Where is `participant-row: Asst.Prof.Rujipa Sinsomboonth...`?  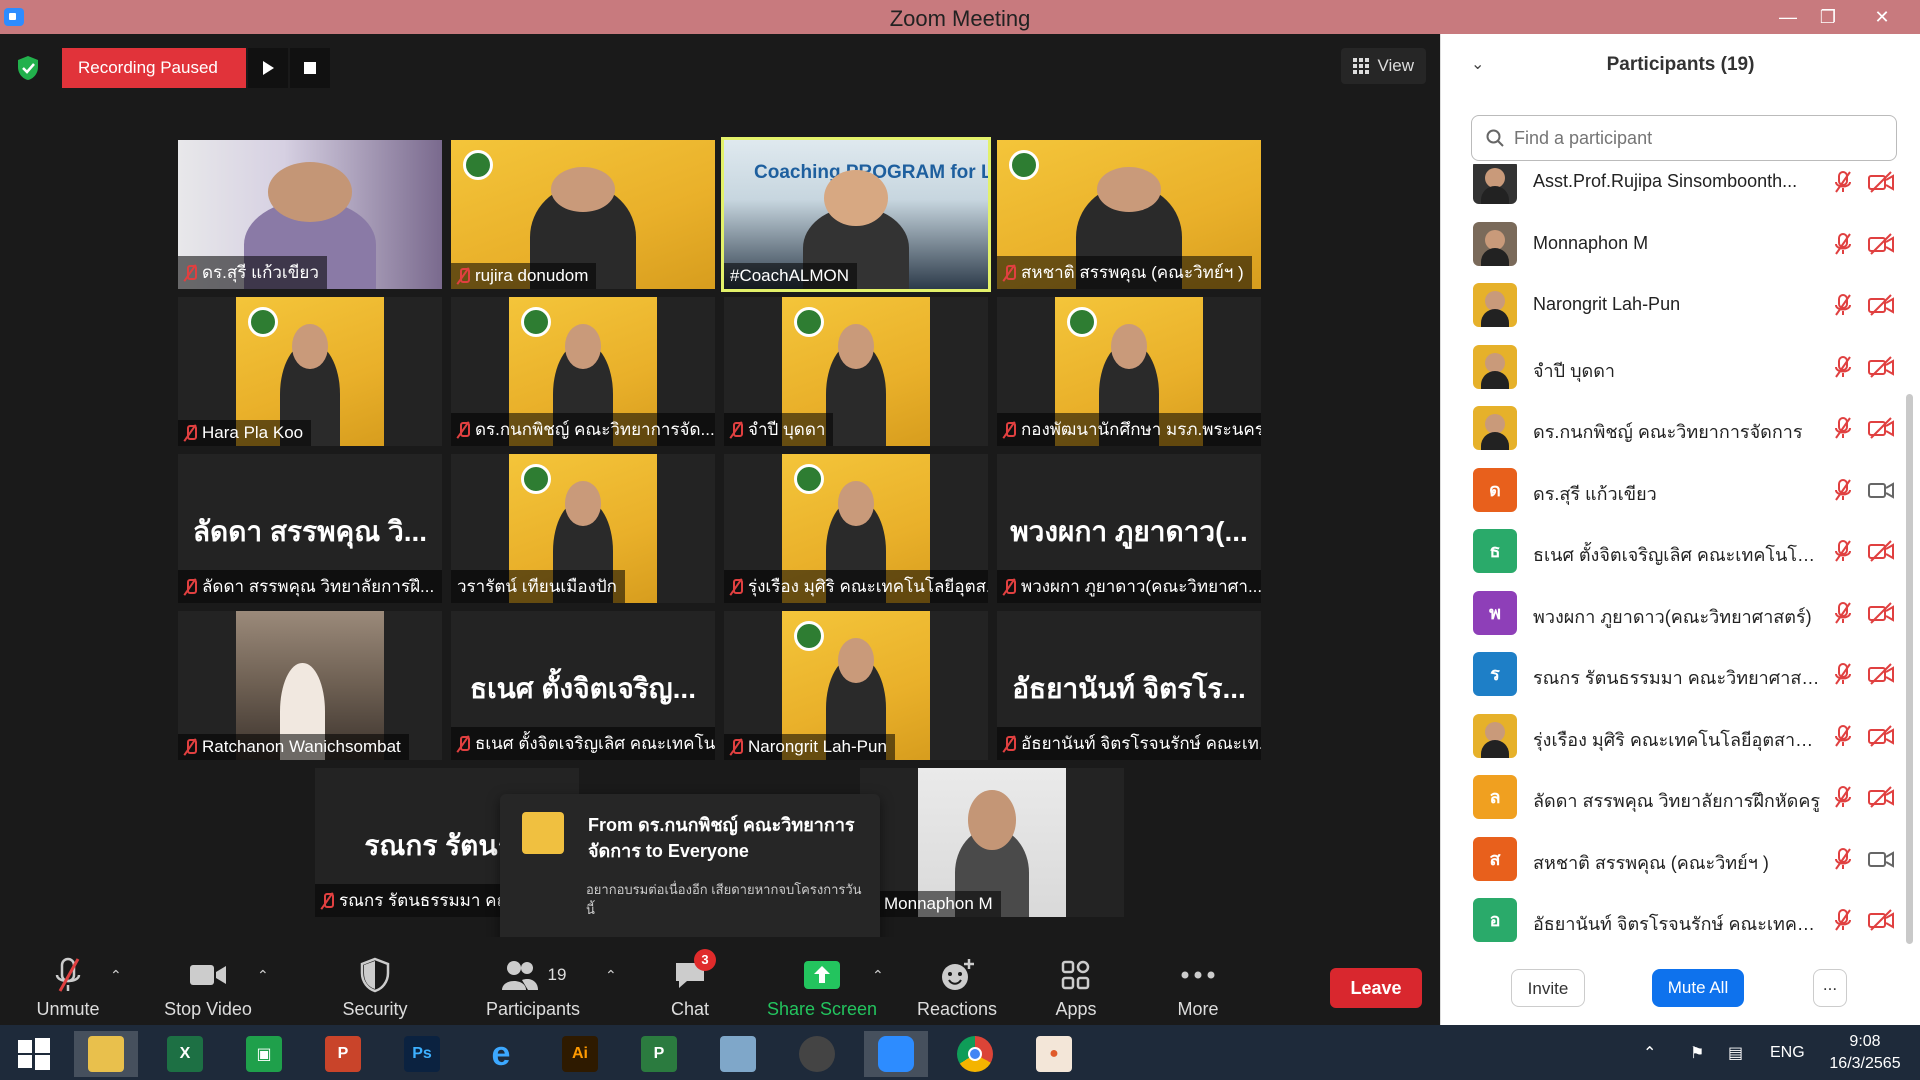 participant-row: Asst.Prof.Rujipa Sinsomboonth... is located at coordinates (1676, 186).